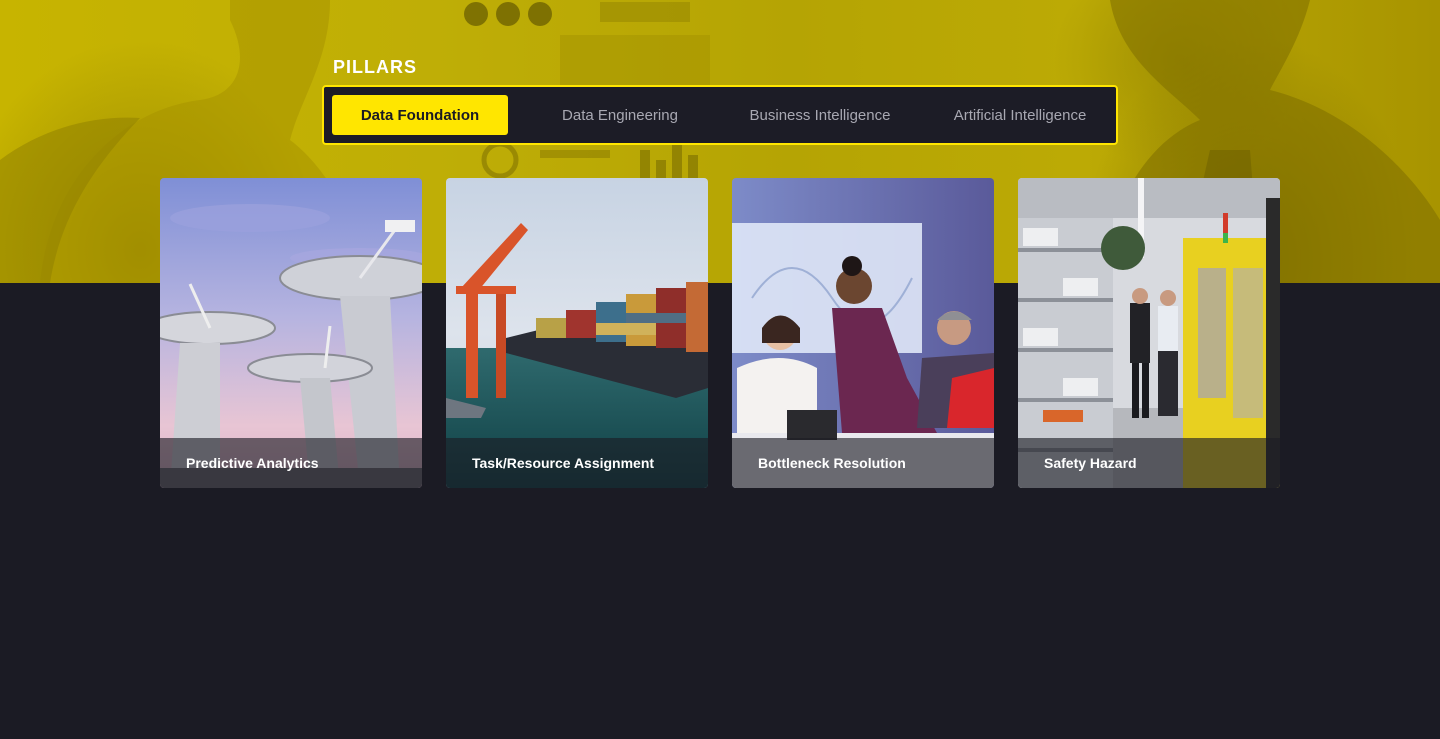 This screenshot has width=1440, height=739. Describe the element at coordinates (820, 115) in the screenshot. I see `tab-business-intelligence: Business Intelligence` at that location.